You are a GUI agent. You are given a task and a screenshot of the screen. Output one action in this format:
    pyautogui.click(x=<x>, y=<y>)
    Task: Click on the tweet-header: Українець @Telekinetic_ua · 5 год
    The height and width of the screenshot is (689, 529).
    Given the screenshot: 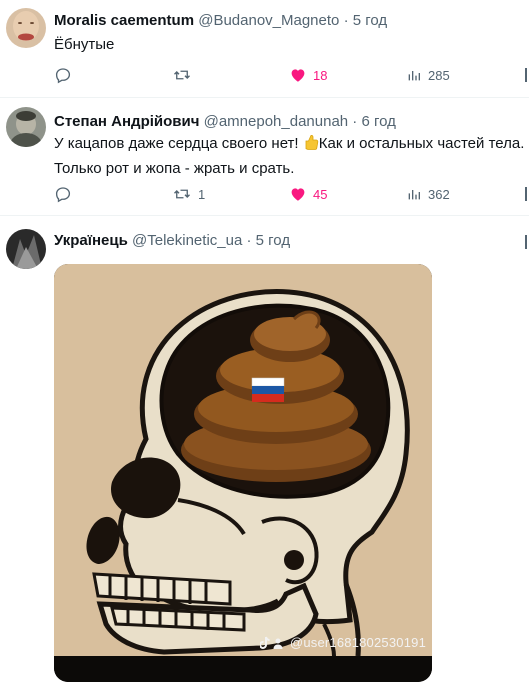 What is the action you would take?
    pyautogui.click(x=172, y=240)
    